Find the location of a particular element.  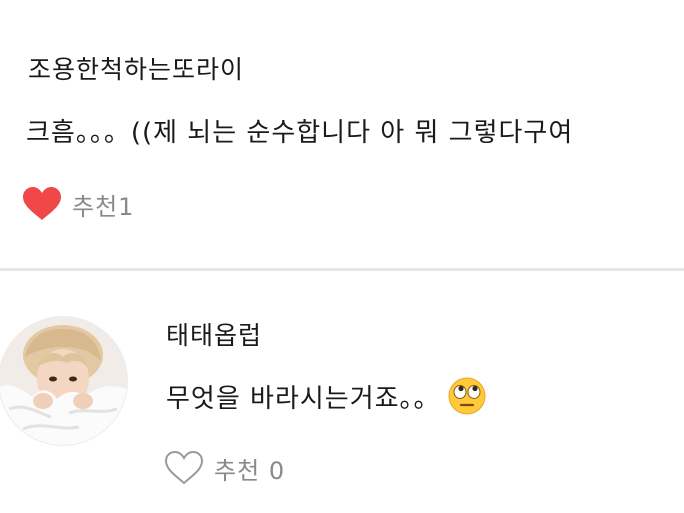

heart-outline-icon is located at coordinates (184, 468).